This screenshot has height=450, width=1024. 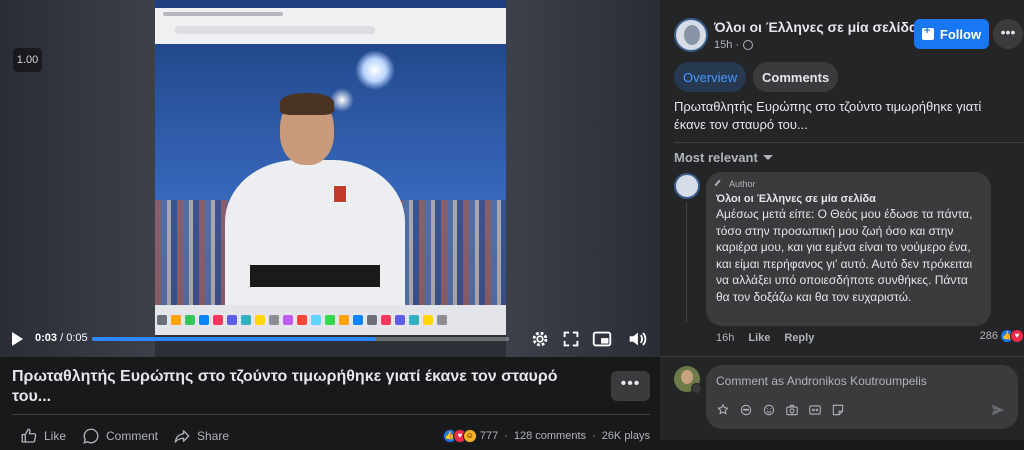 What do you see at coordinates (182, 436) in the screenshot?
I see `share-arrow-icon` at bounding box center [182, 436].